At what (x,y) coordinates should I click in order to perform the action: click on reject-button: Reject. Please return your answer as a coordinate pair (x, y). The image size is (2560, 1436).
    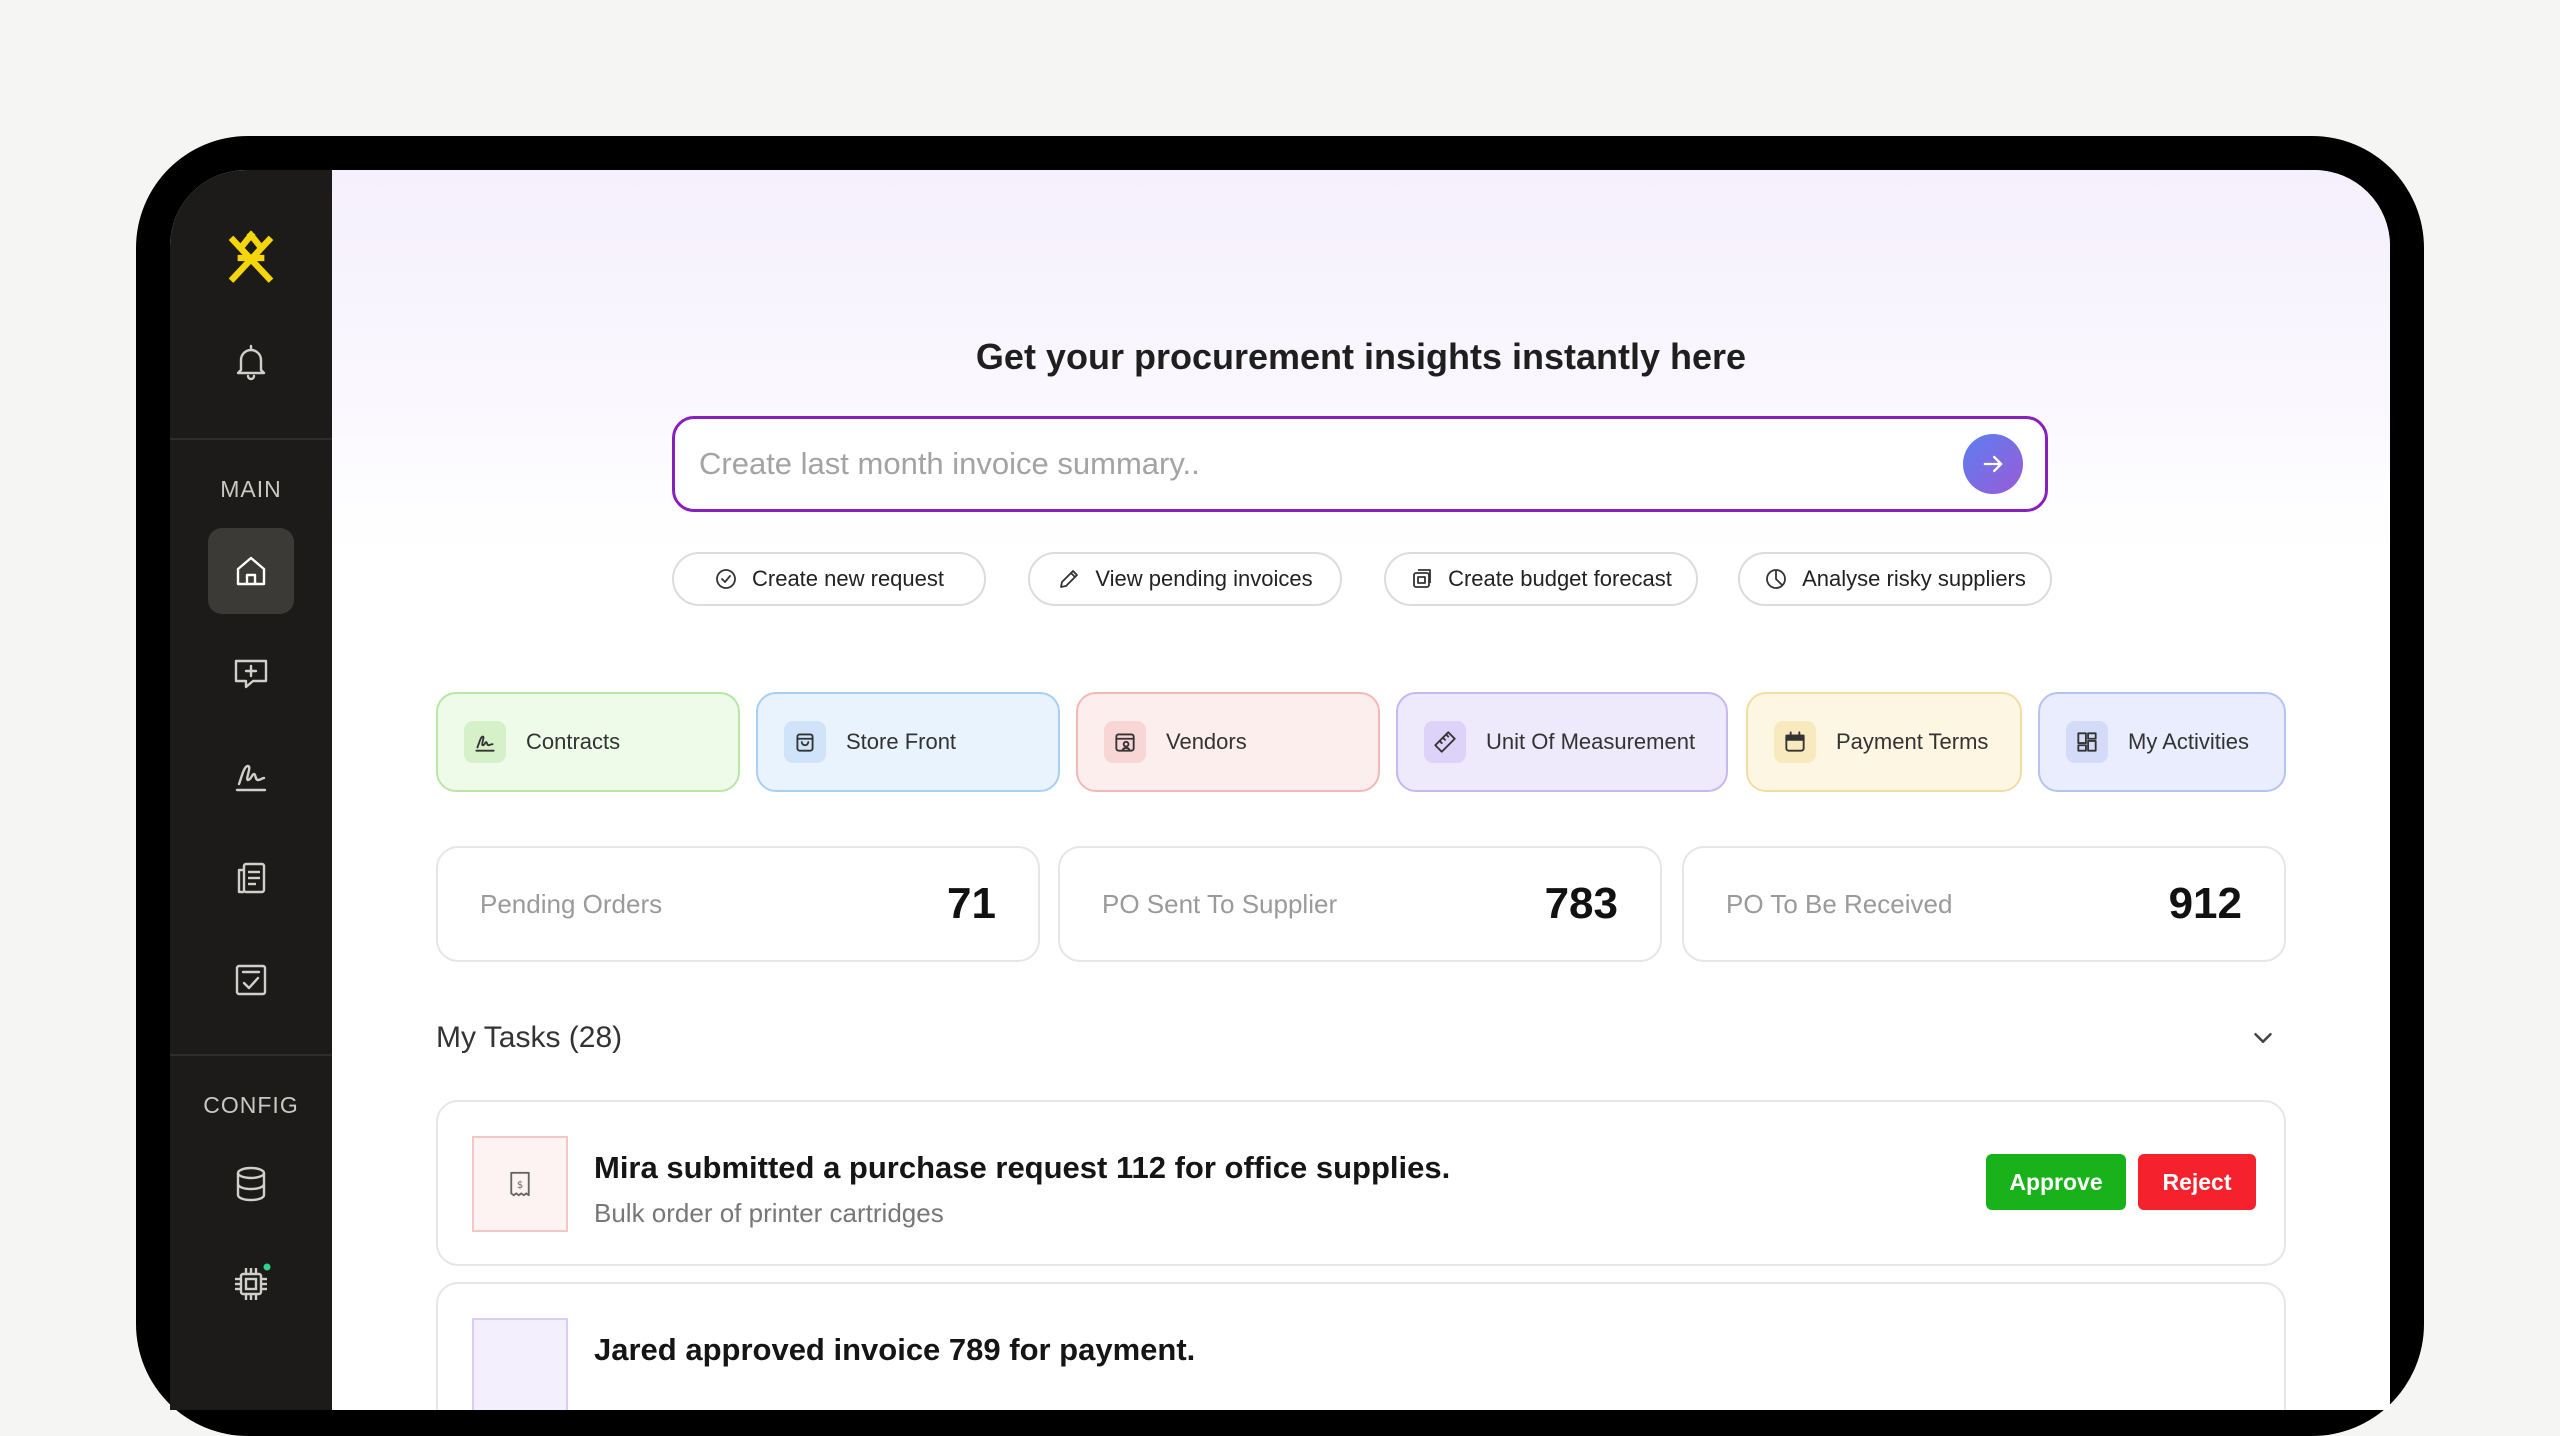
    Looking at the image, I should click on (2197, 1182).